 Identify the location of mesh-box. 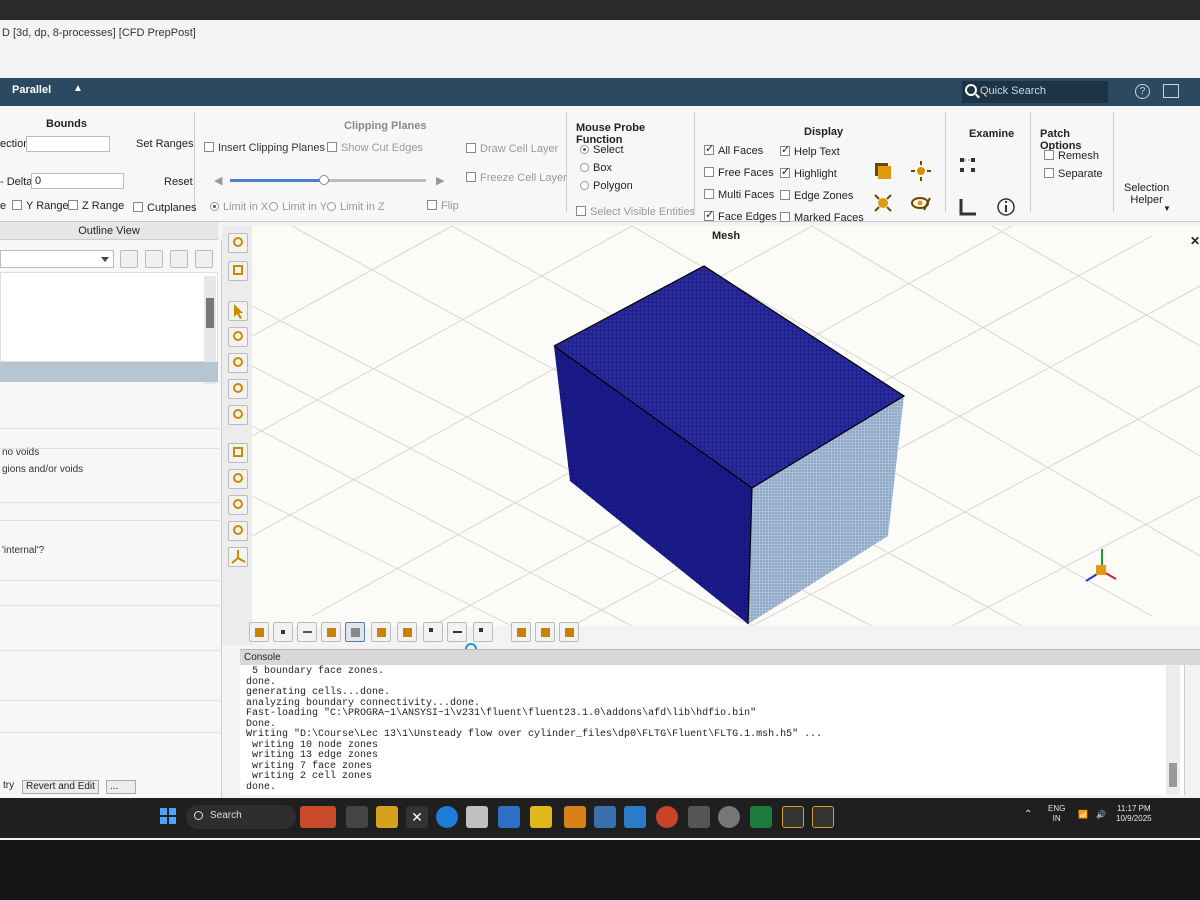
(729, 445).